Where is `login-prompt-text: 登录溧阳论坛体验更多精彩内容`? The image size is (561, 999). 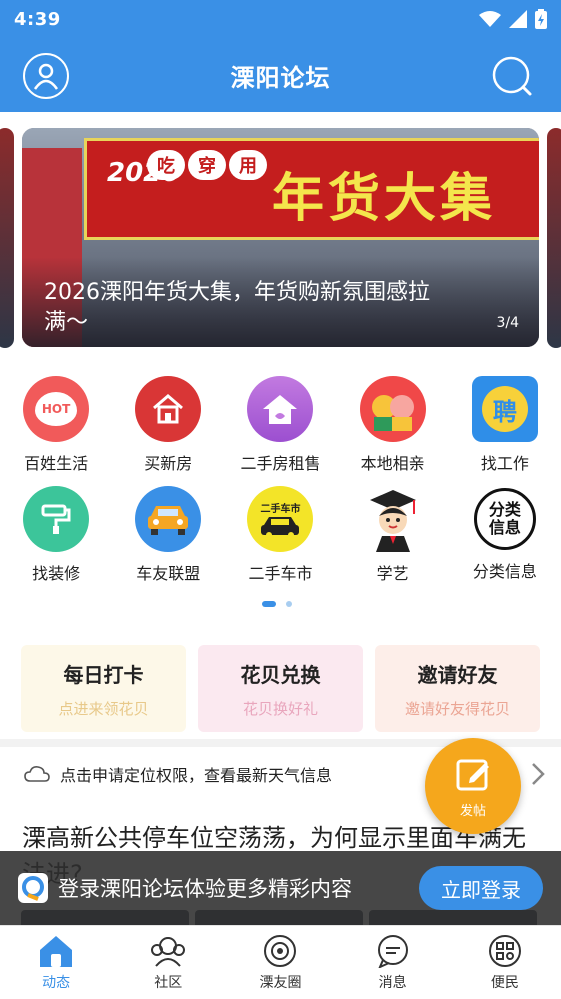 login-prompt-text: 登录溧阳论坛体验更多精彩内容 is located at coordinates (205, 889).